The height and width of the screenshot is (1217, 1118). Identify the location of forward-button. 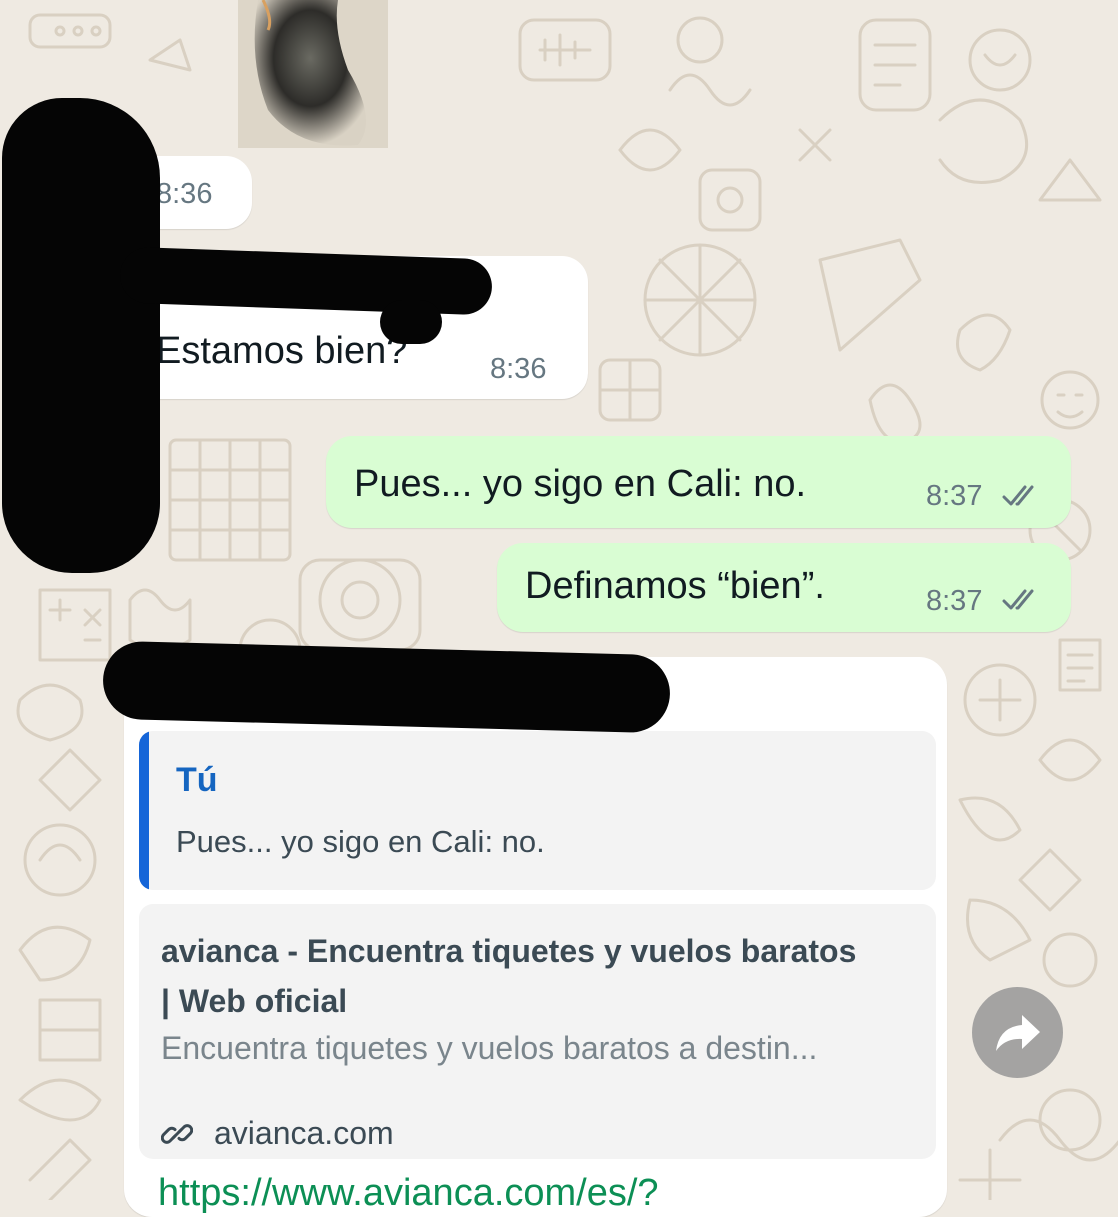
(1017, 1032).